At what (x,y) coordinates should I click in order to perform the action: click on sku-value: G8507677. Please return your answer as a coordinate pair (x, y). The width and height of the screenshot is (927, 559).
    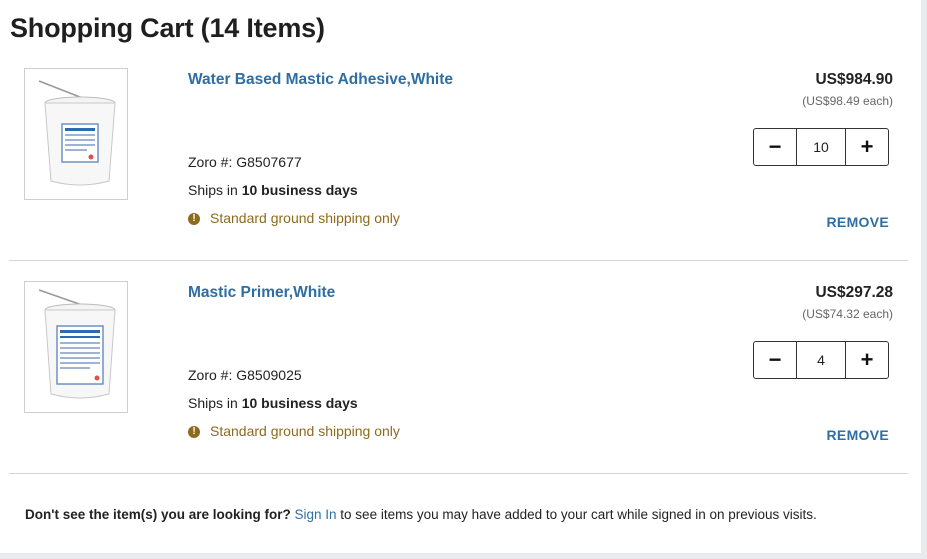
    Looking at the image, I should click on (269, 162).